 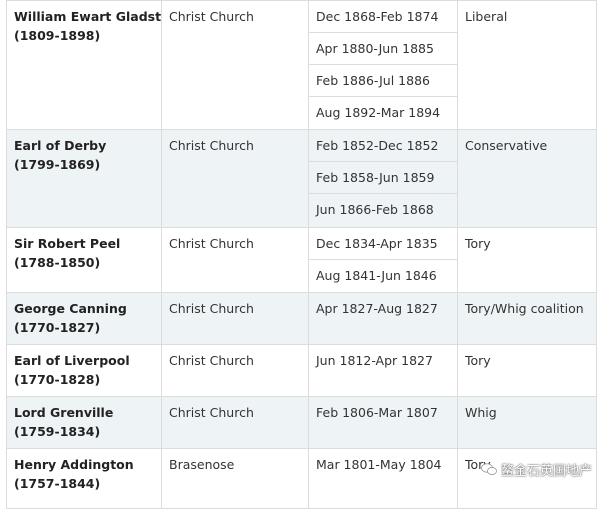 I want to click on pm-name-cell: Earl of Derby (1799-1869), so click(x=84, y=178).